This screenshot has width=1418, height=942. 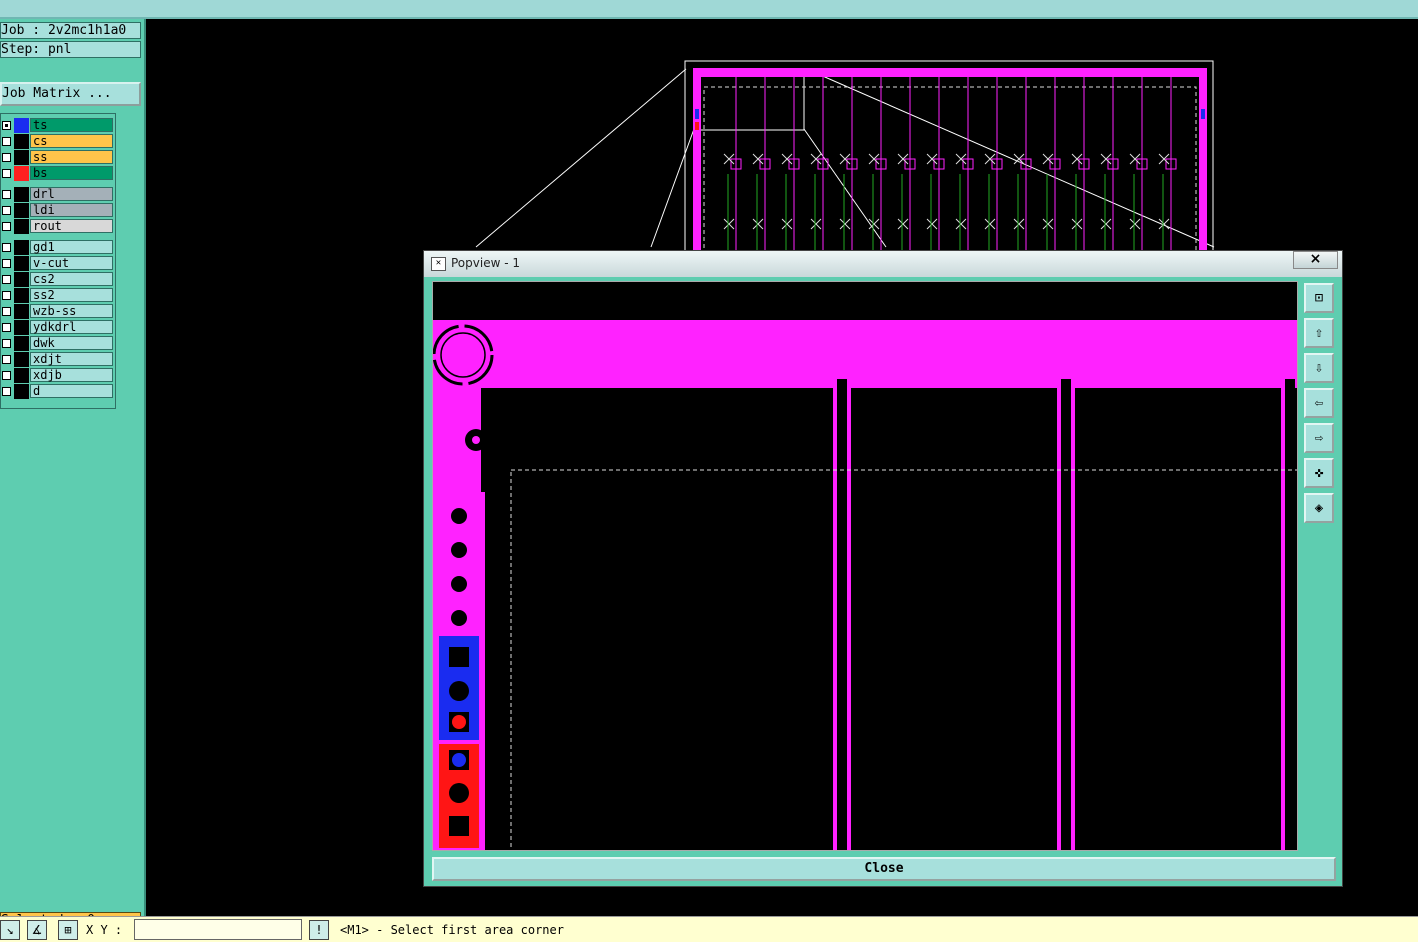 What do you see at coordinates (452, 930) in the screenshot?
I see `command-prompt: <M1> - Select first area corner` at bounding box center [452, 930].